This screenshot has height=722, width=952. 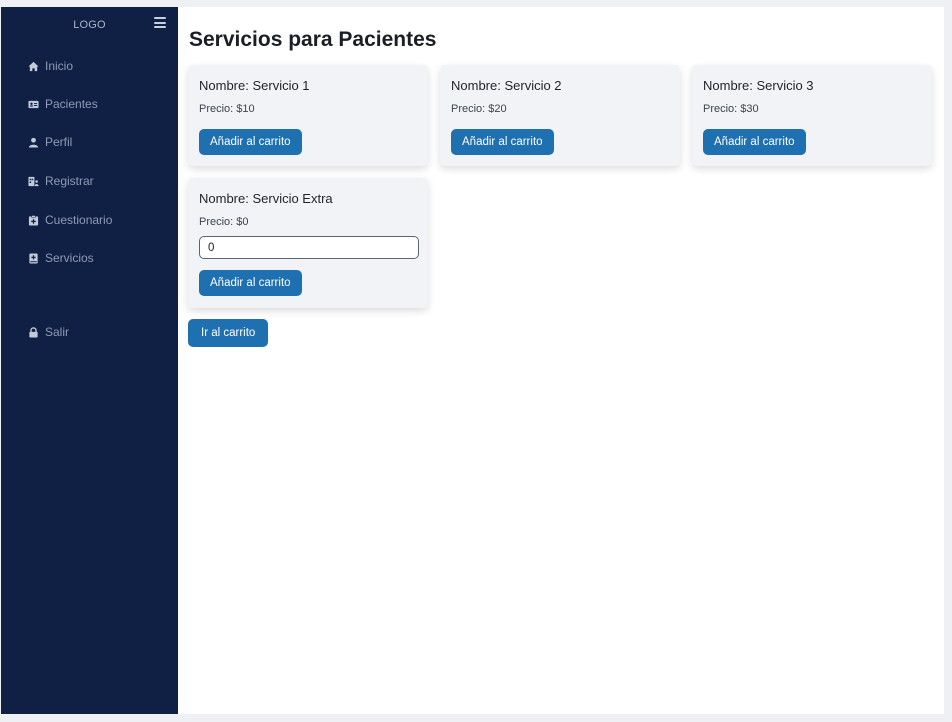 I want to click on sidebar-item-label: Perfil, so click(x=59, y=142).